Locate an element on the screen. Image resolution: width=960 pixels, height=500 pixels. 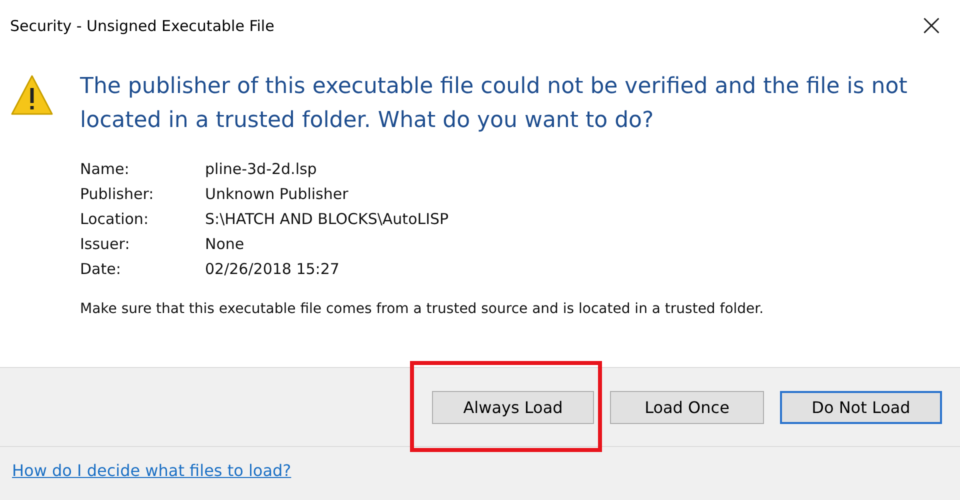
action-button: Load Once is located at coordinates (687, 407).